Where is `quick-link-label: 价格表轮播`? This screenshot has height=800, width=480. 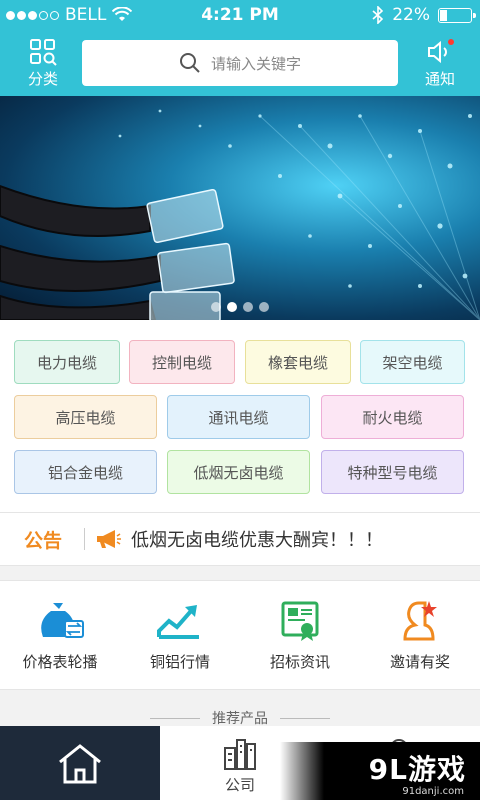 quick-link-label: 价格表轮播 is located at coordinates (60, 662).